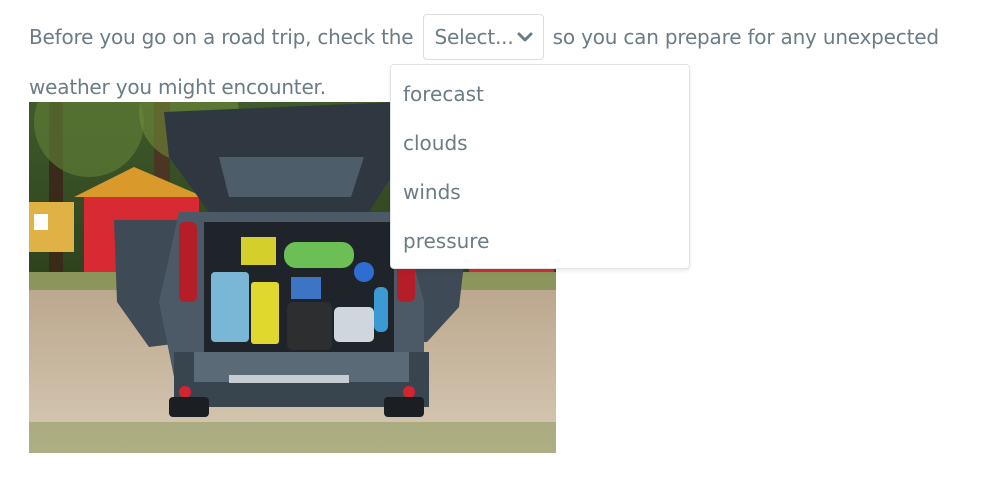 The height and width of the screenshot is (480, 1000). What do you see at coordinates (221, 37) in the screenshot?
I see `question-text-before: Before you go on a road trip, check the` at bounding box center [221, 37].